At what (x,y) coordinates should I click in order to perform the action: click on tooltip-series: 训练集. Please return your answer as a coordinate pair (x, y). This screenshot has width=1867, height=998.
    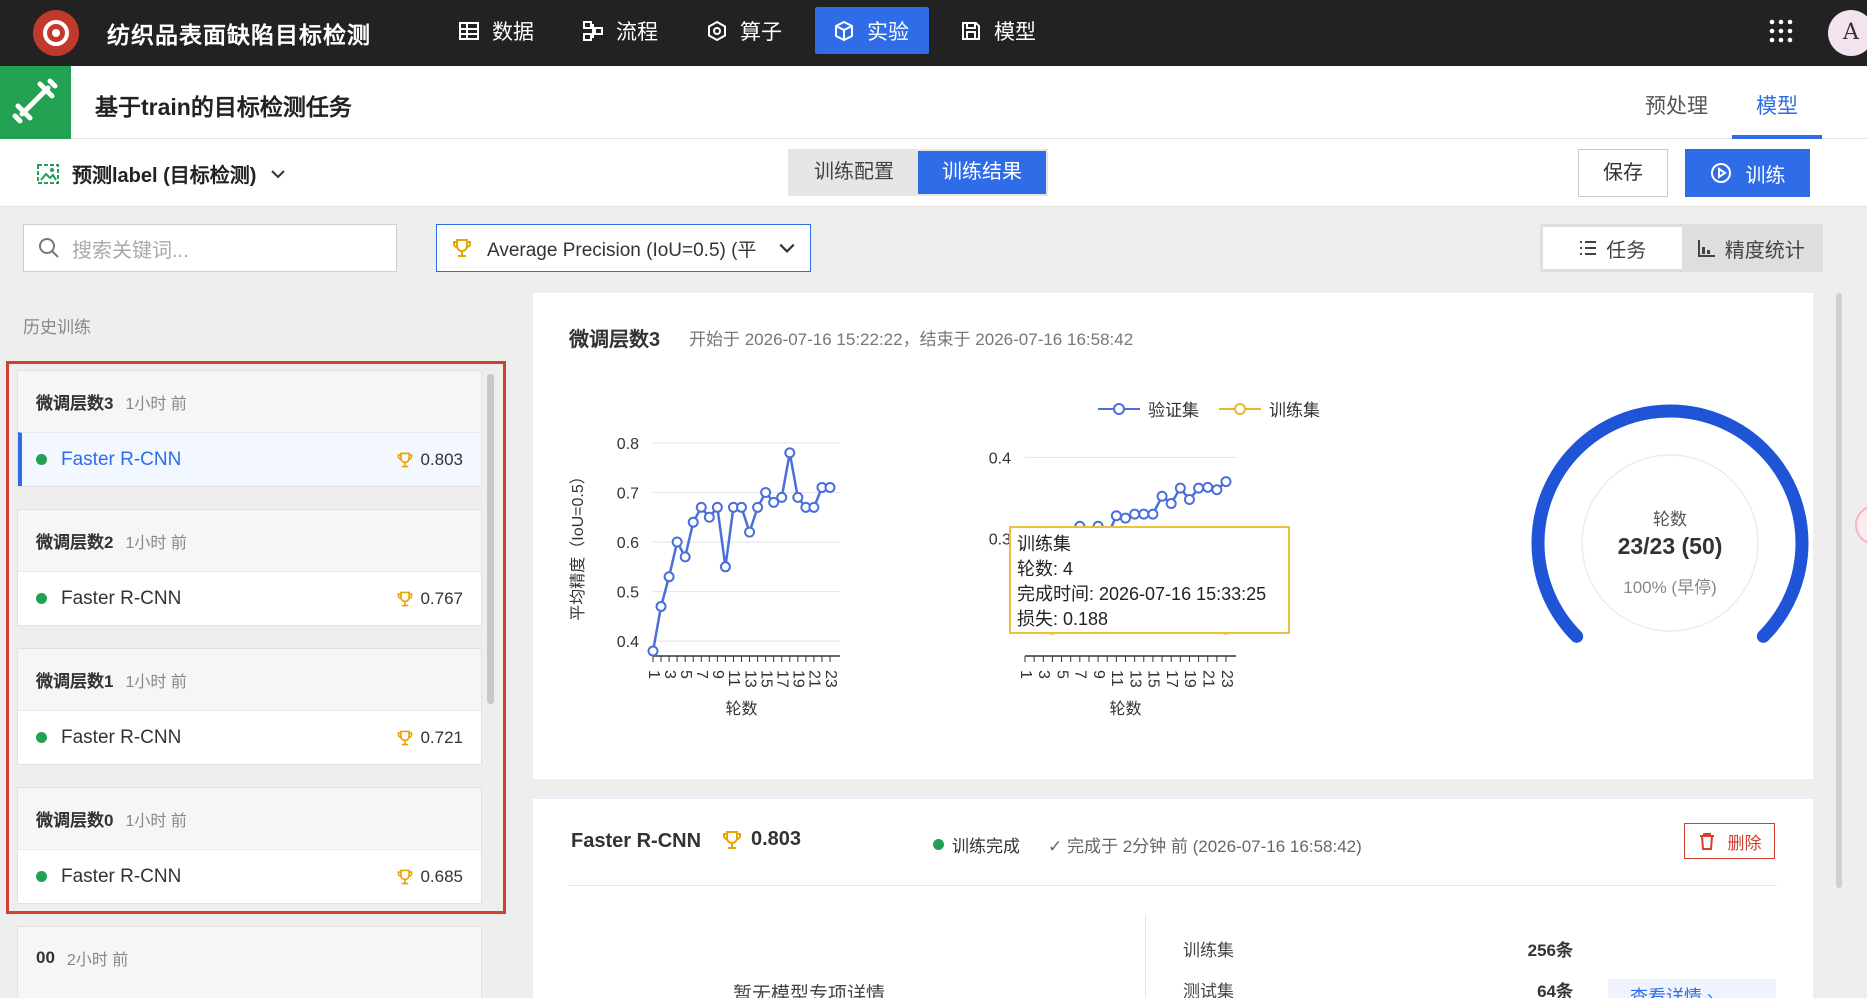
    Looking at the image, I should click on (1044, 544).